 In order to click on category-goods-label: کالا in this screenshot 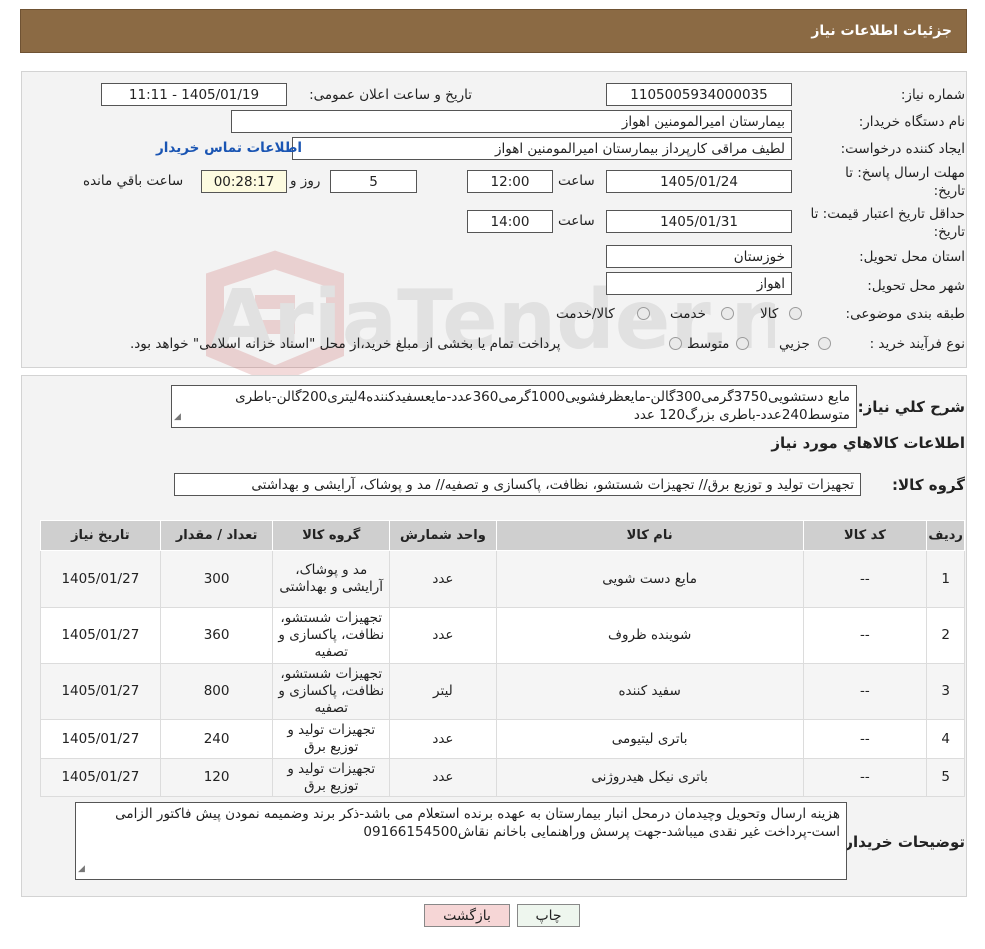, I will do `click(769, 314)`.